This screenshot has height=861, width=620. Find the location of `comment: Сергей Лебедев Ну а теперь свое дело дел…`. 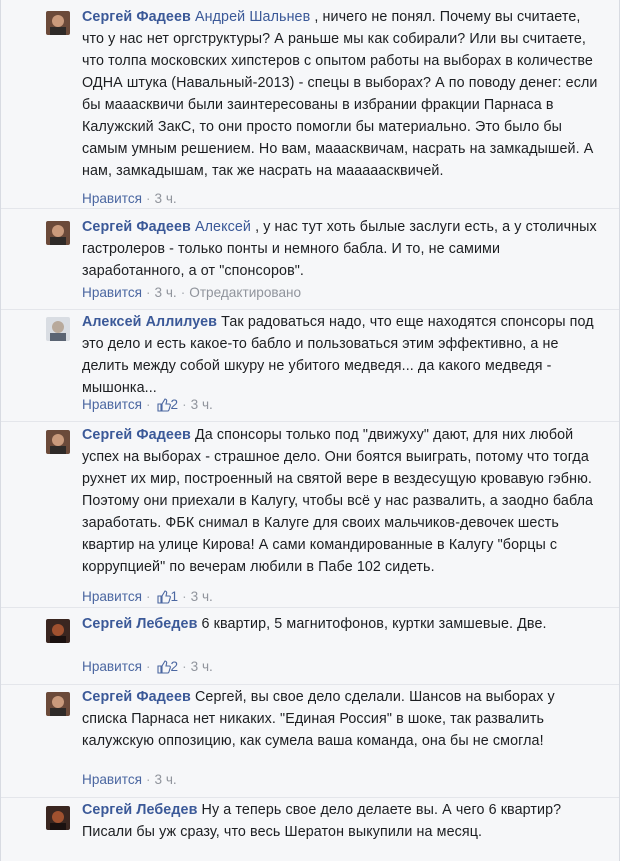

comment: Сергей Лебедев Ну а теперь свое дело дел… is located at coordinates (310, 829).